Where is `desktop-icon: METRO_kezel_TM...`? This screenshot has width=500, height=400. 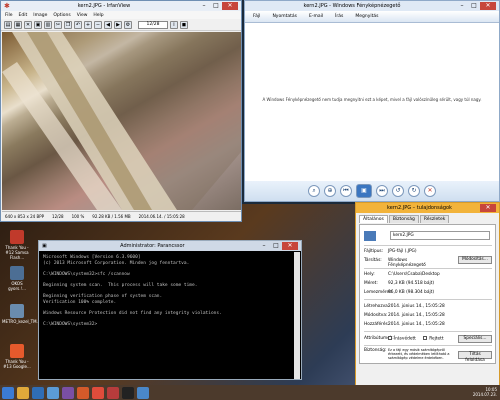 desktop-icon: METRO_kezel_TM... is located at coordinates (21, 314).